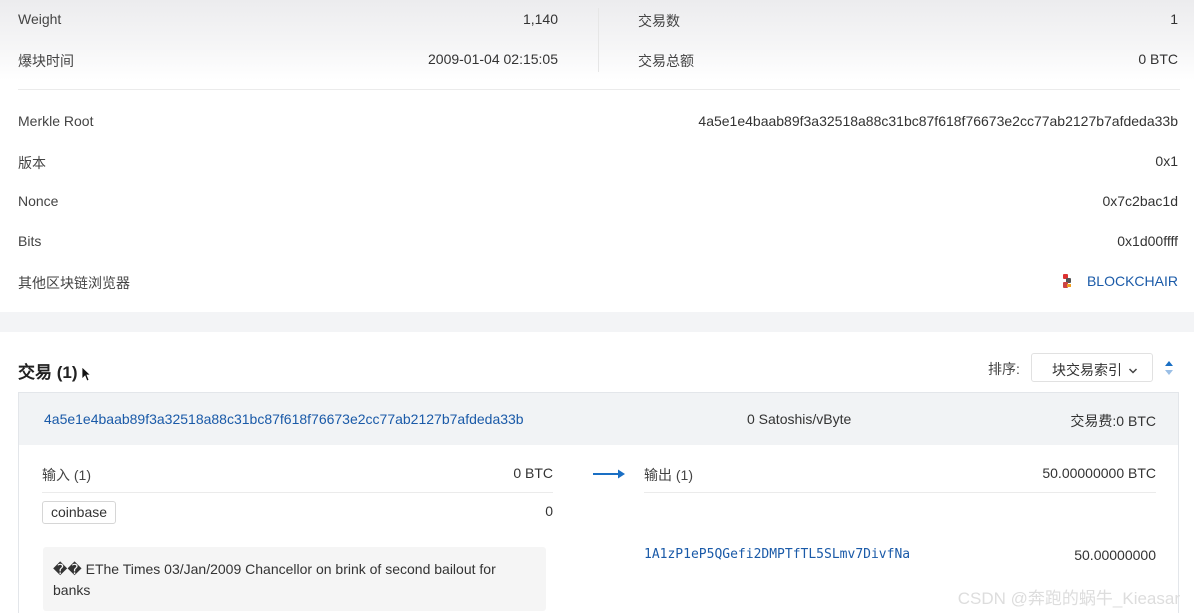  I want to click on blockchair-logo-icon, so click(1067, 281).